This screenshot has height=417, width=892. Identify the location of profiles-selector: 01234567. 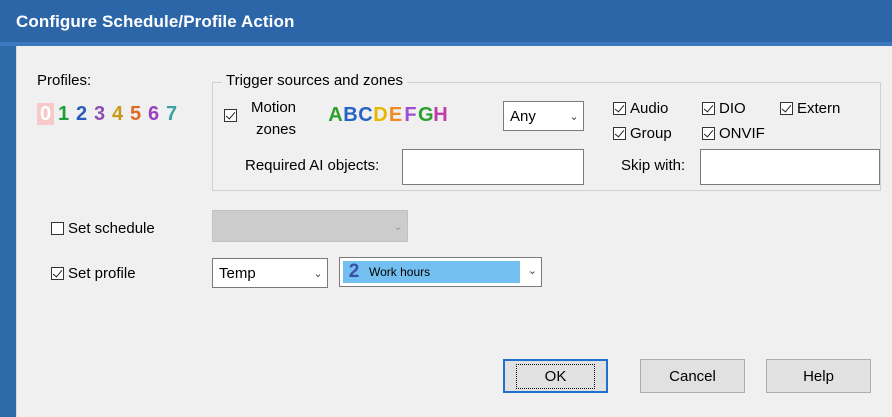
(108, 114).